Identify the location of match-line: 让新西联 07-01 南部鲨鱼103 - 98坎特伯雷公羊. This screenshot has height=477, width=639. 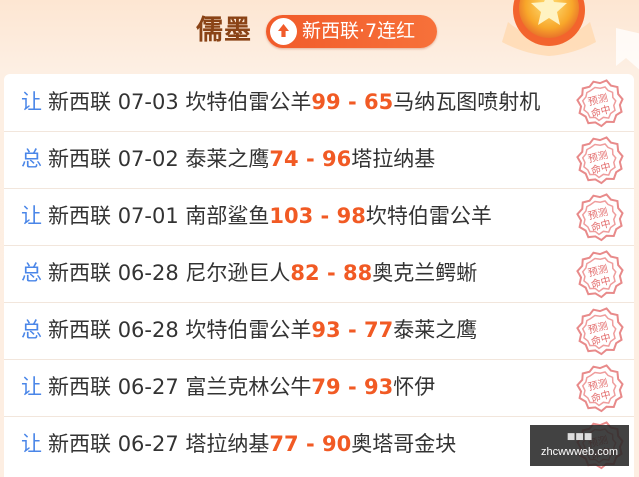
(256, 216).